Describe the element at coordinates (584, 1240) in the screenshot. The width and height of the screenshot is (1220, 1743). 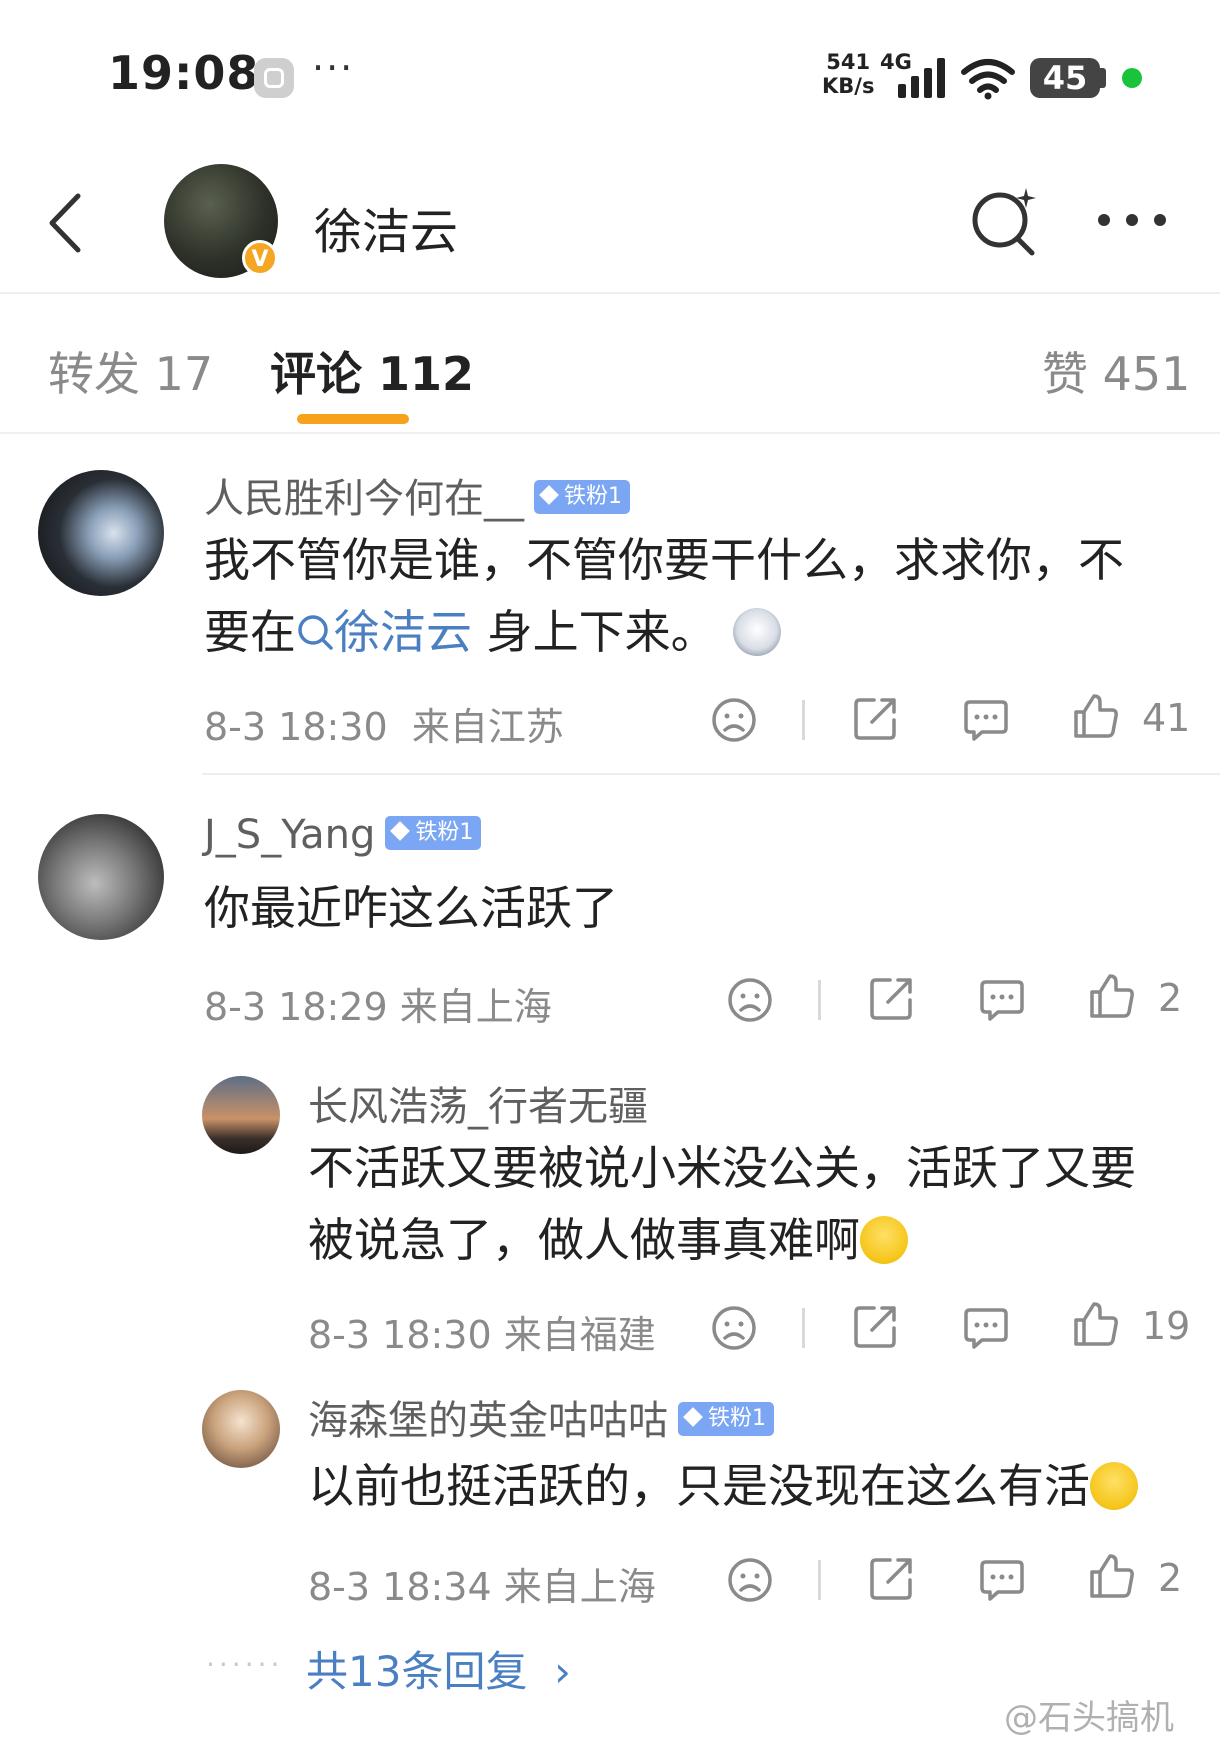
I see `reply-text-segment: 被说急了，做人做事真难啊` at that location.